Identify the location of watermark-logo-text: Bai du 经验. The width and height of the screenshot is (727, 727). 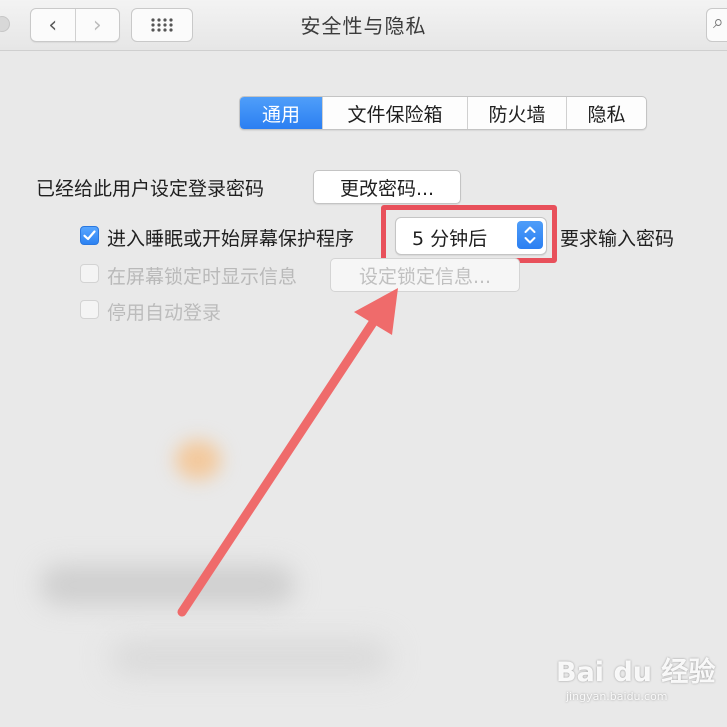
(636, 672).